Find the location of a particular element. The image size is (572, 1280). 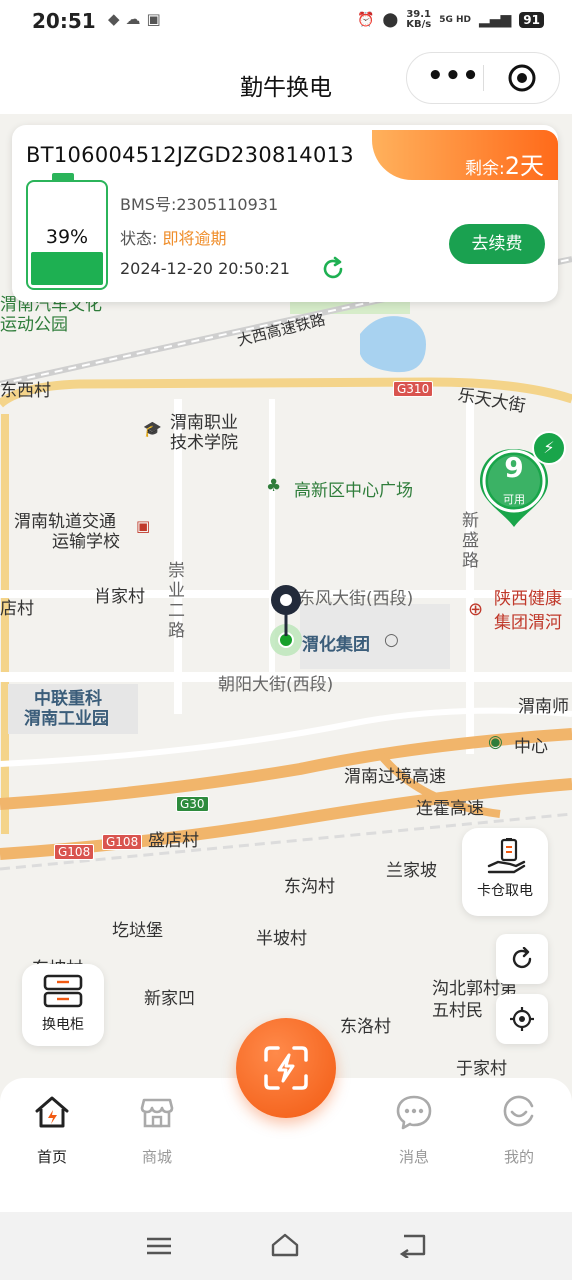

cabin-pickup-button: 卡仓取电 is located at coordinates (505, 872).